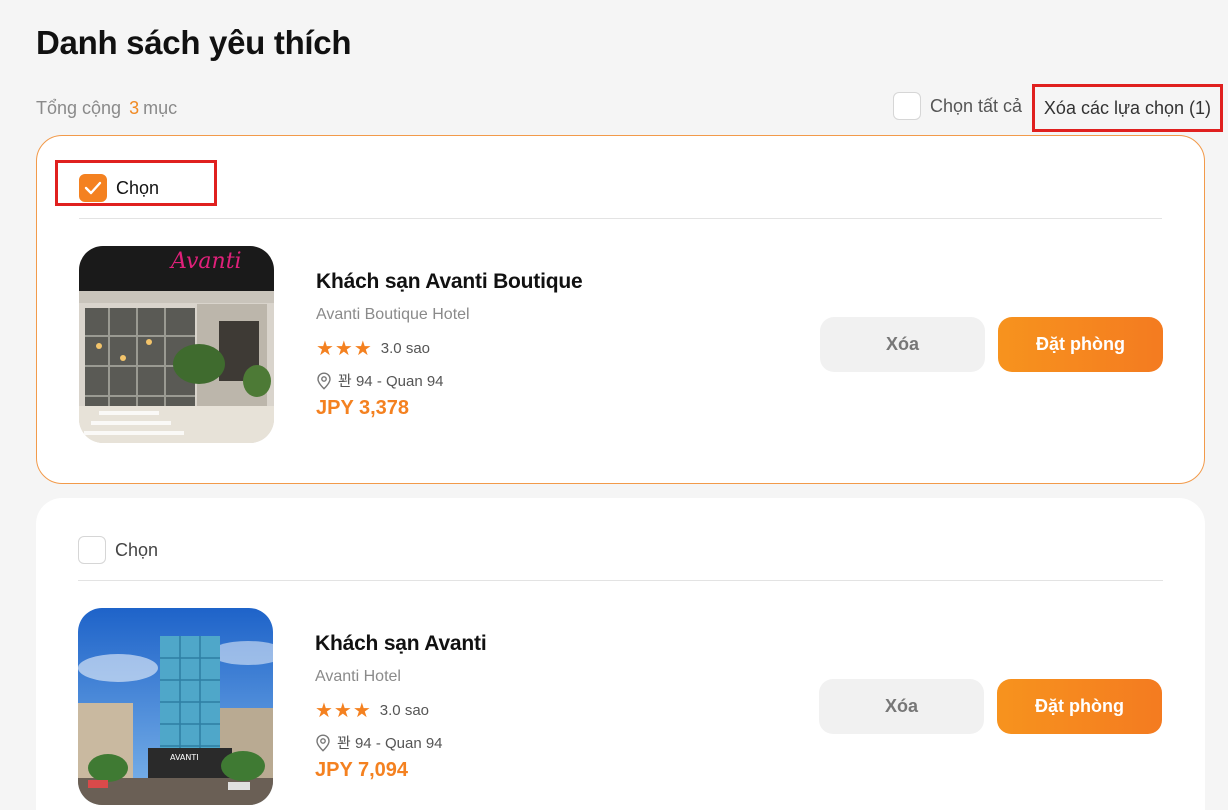 The height and width of the screenshot is (810, 1228). What do you see at coordinates (194, 42) in the screenshot?
I see `page-title: Danh sách yêu thích` at bounding box center [194, 42].